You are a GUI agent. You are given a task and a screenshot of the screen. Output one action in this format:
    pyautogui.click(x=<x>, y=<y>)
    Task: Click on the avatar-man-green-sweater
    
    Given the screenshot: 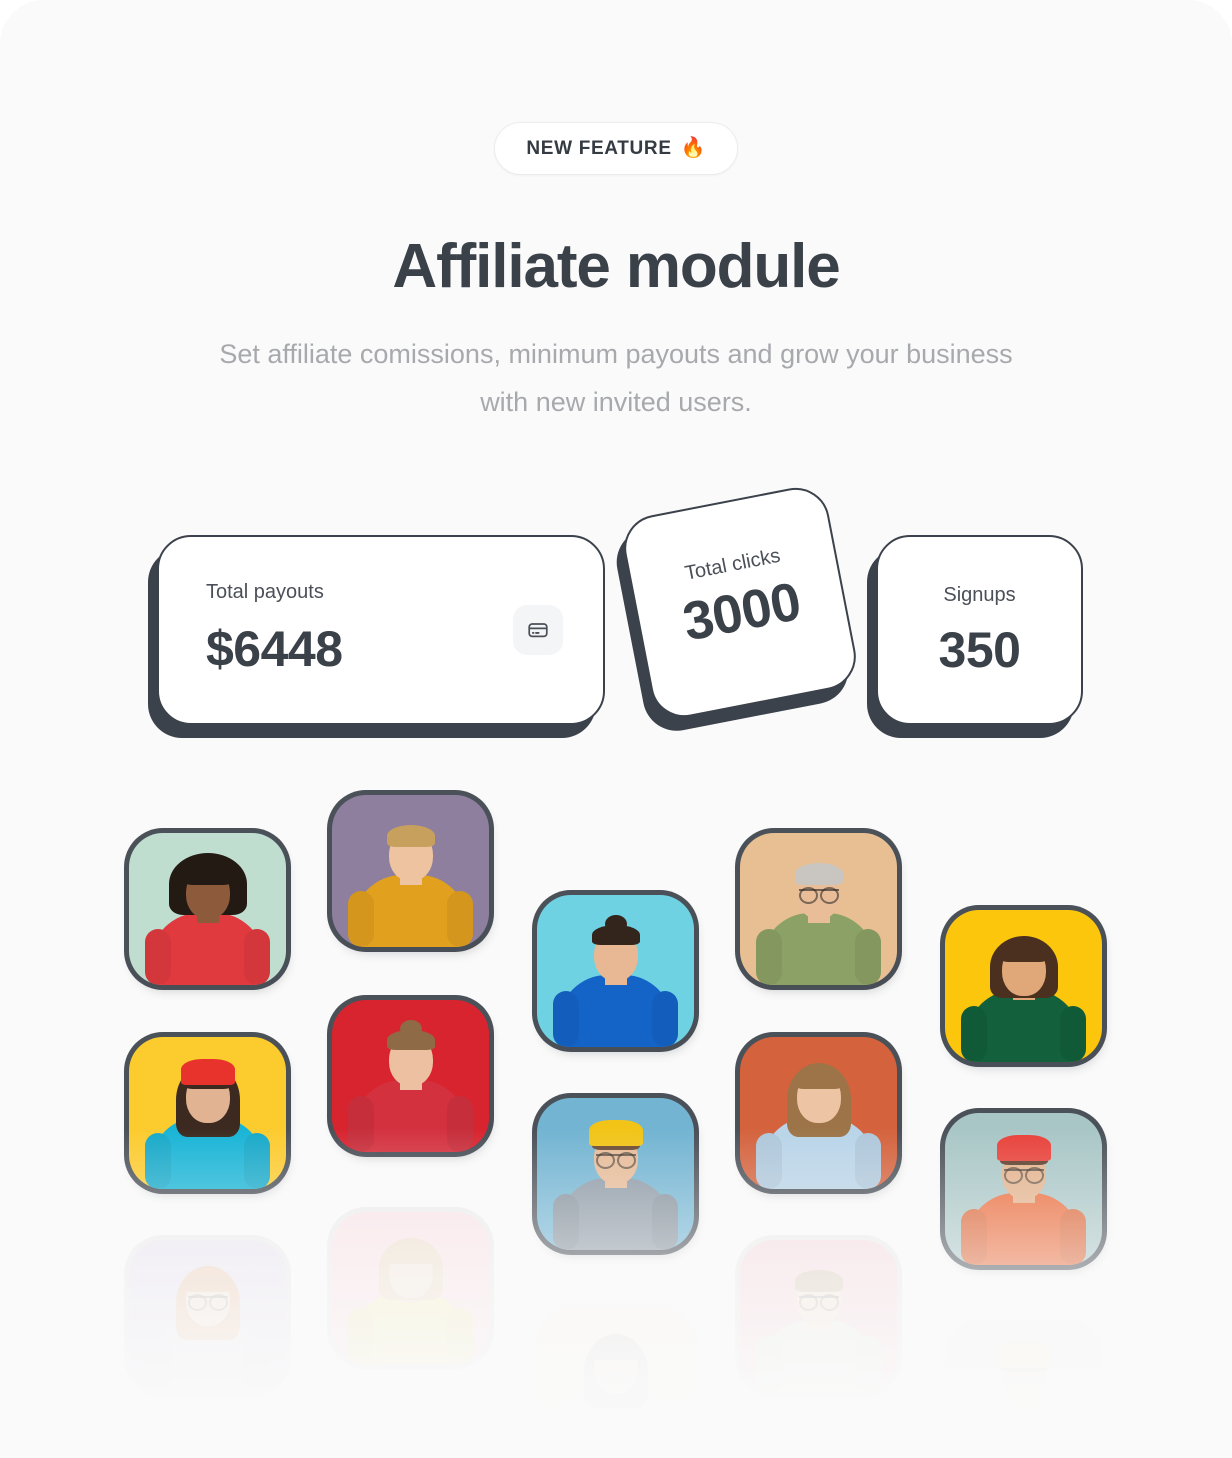 What is the action you would take?
    pyautogui.click(x=818, y=909)
    